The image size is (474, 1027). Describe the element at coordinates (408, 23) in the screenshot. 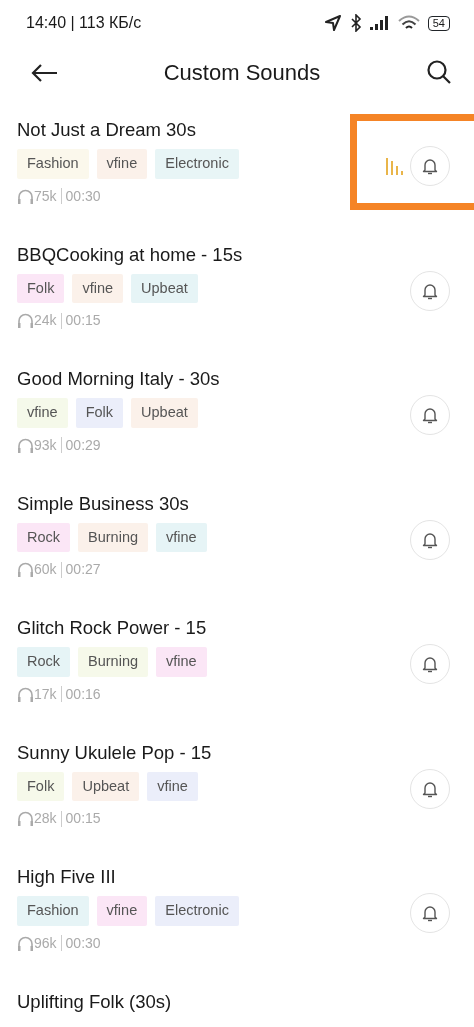

I see `wifi-icon` at that location.